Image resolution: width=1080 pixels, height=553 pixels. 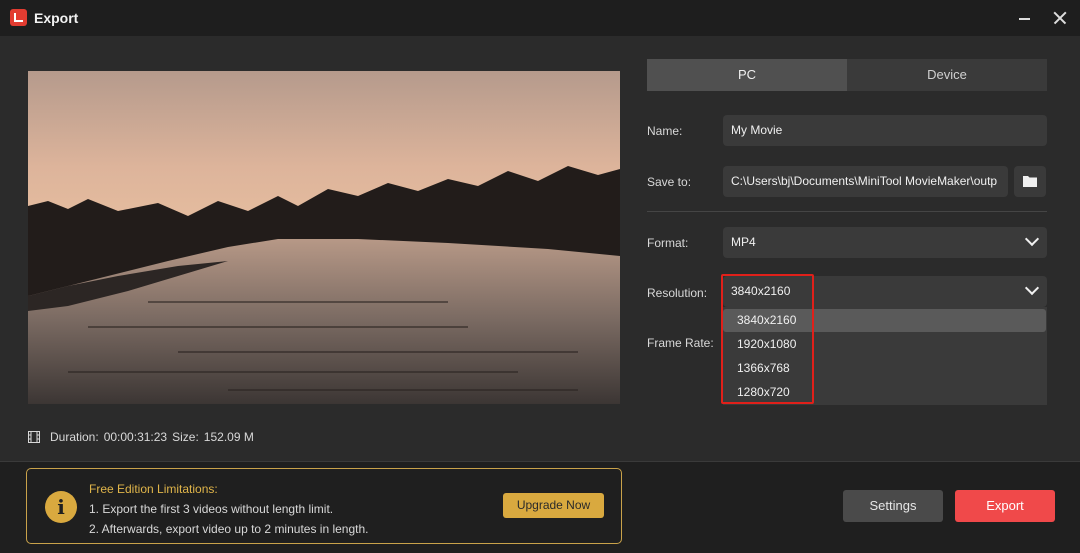 What do you see at coordinates (885, 130) in the screenshot?
I see `name-field: My Movie` at bounding box center [885, 130].